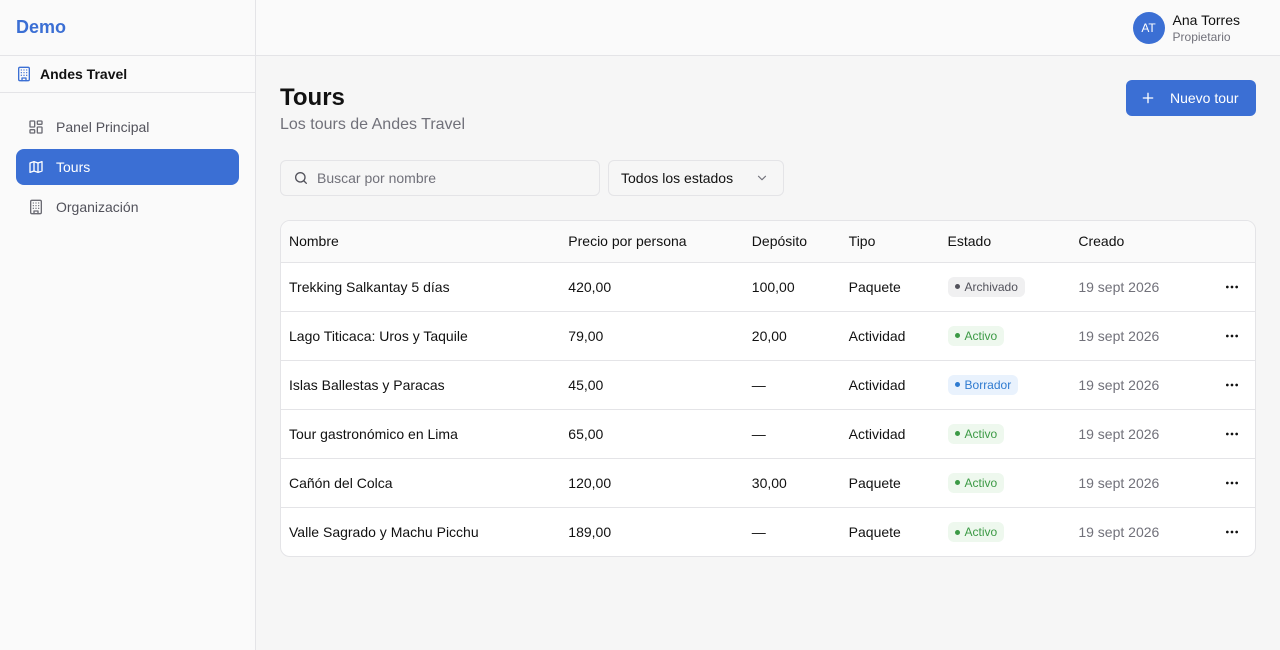 This screenshot has width=1280, height=650. Describe the element at coordinates (73, 167) in the screenshot. I see `sidebar-item-label: Tours` at that location.